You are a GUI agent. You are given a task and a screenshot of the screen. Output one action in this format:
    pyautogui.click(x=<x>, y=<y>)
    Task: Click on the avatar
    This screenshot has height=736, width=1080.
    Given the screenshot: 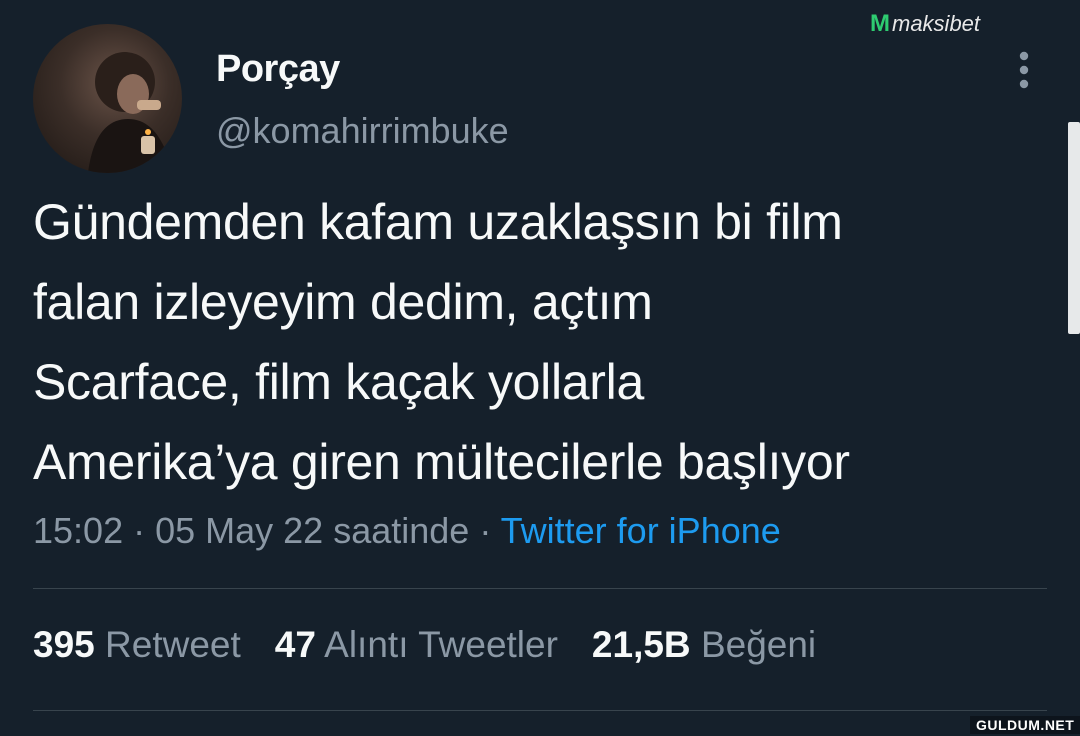 What is the action you would take?
    pyautogui.click(x=107, y=98)
    